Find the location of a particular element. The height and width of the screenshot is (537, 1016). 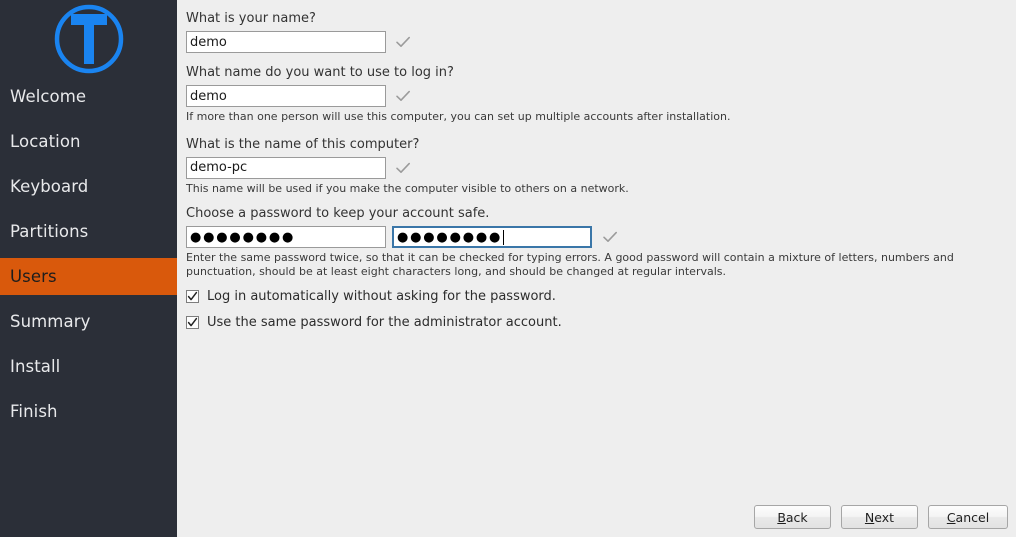

wizard-buttons: Back Next Cancel is located at coordinates (881, 517).